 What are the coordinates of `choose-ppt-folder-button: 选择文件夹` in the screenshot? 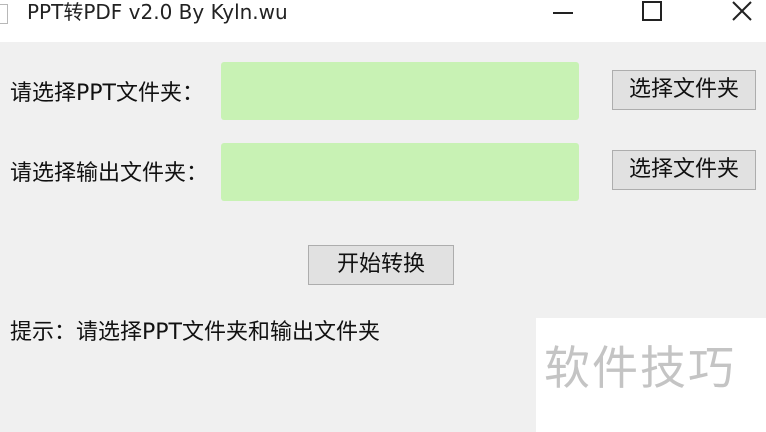 It's located at (684, 90).